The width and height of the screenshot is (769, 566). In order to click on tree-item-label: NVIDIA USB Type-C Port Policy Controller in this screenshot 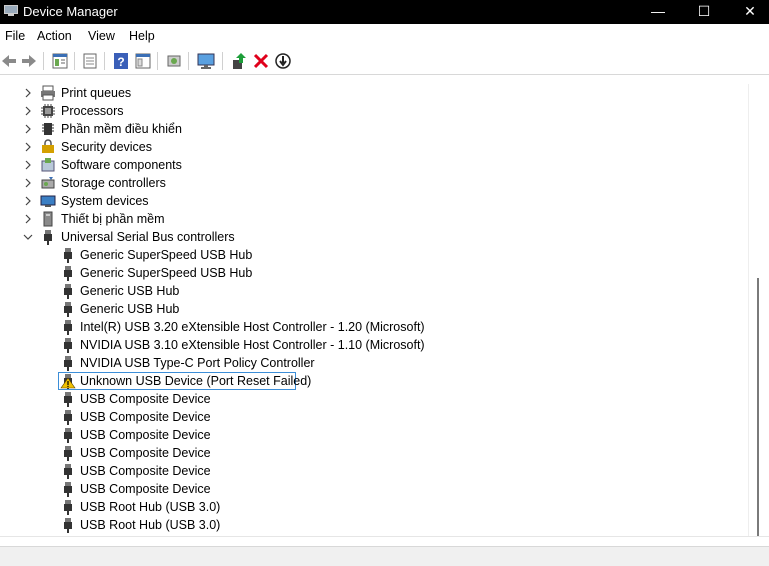, I will do `click(197, 363)`.